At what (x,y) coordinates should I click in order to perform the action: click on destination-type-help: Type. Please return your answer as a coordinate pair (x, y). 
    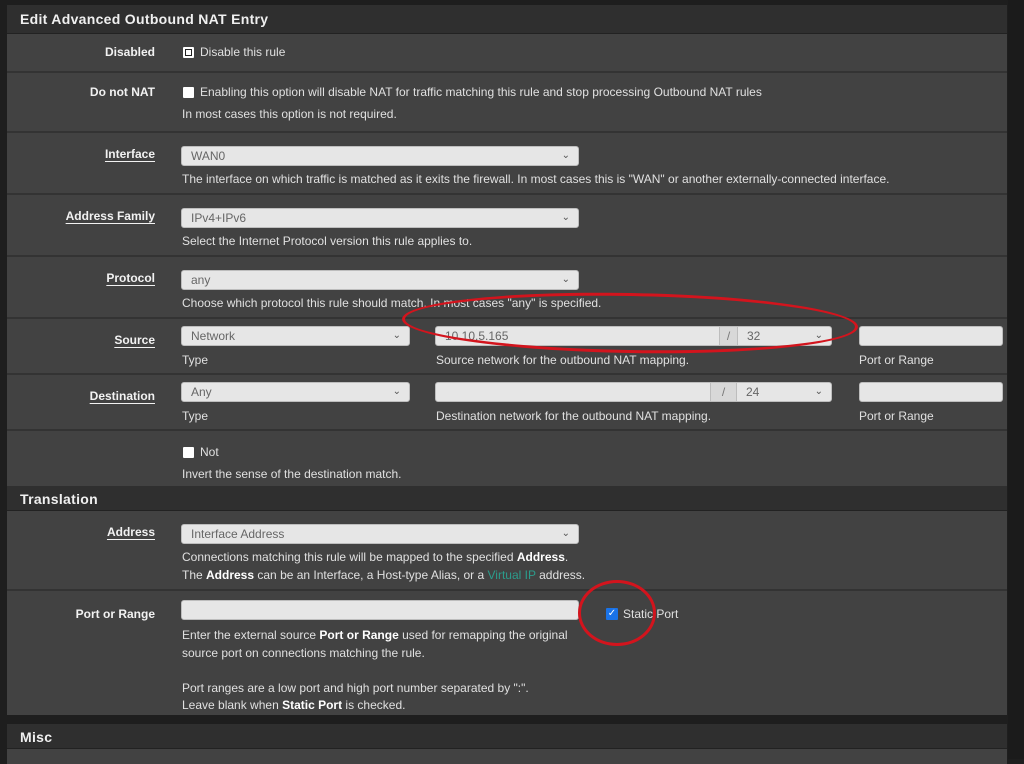
    Looking at the image, I should click on (195, 416).